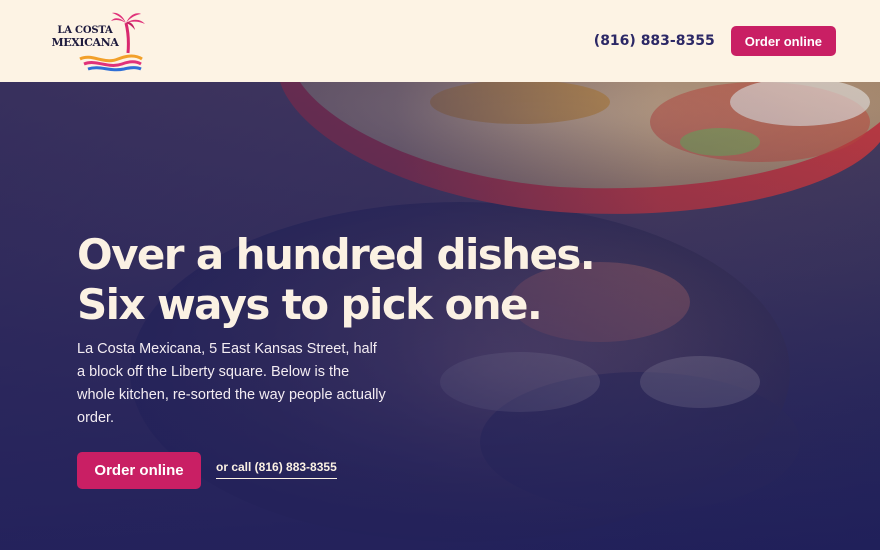 The image size is (880, 550). I want to click on palm-tree-icon, so click(128, 33).